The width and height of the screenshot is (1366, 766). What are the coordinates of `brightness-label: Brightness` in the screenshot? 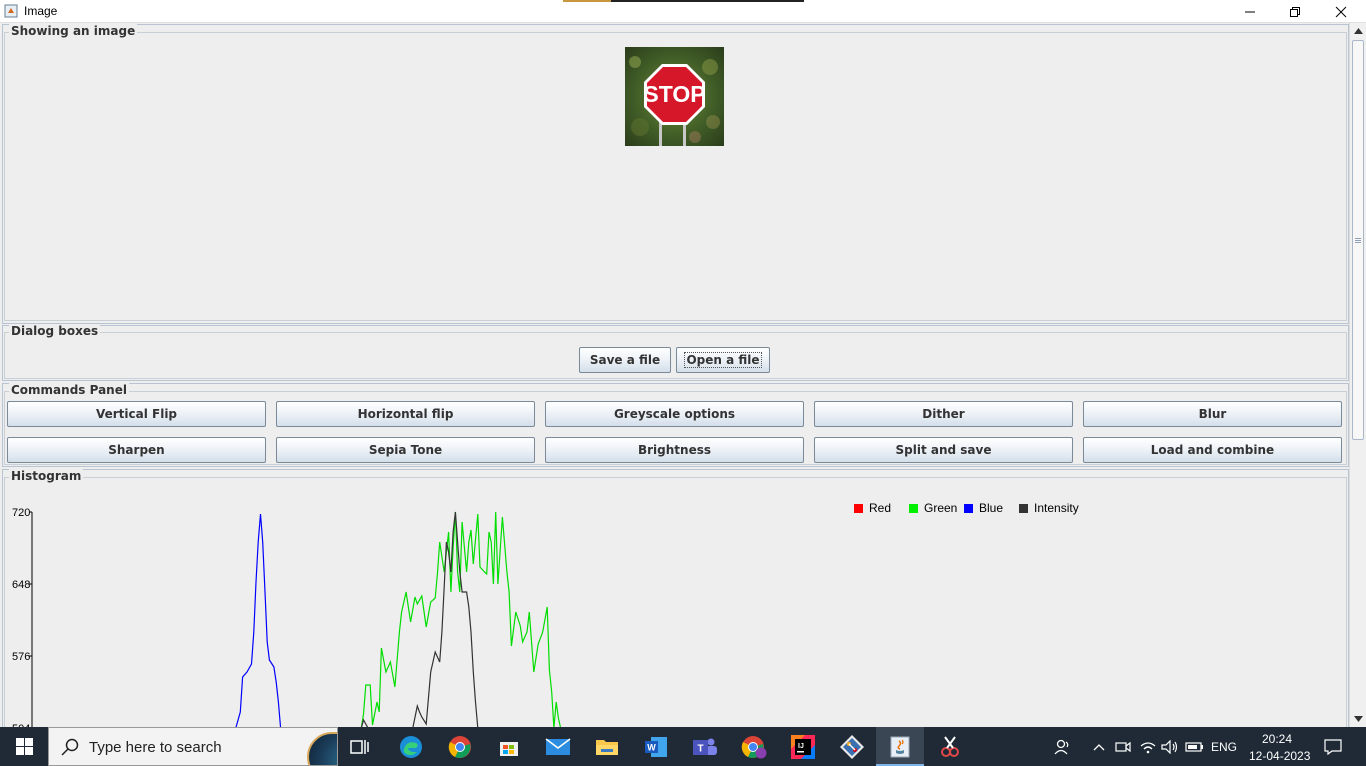 It's located at (674, 450).